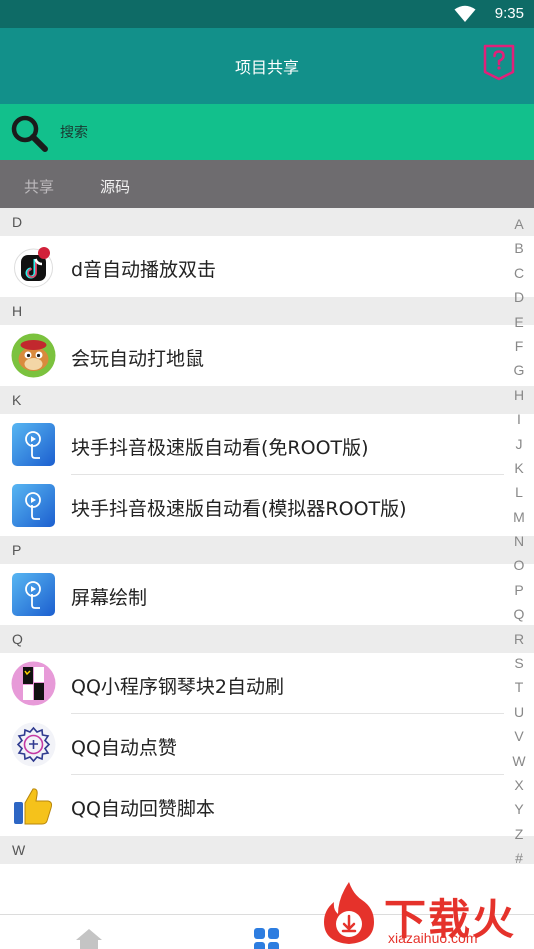  What do you see at coordinates (267, 850) in the screenshot?
I see `section-header-w: W` at bounding box center [267, 850].